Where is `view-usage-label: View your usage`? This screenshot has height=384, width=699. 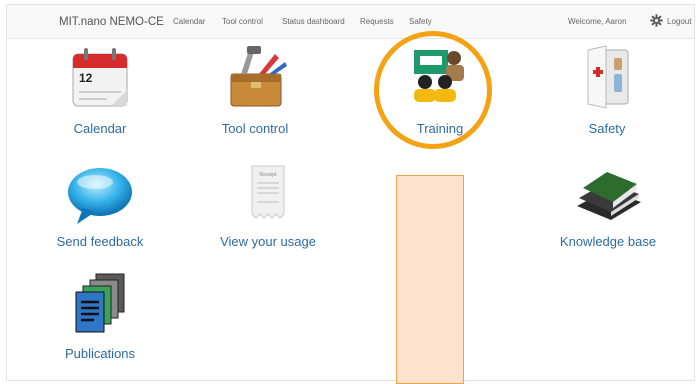 view-usage-label: View your usage is located at coordinates (268, 241).